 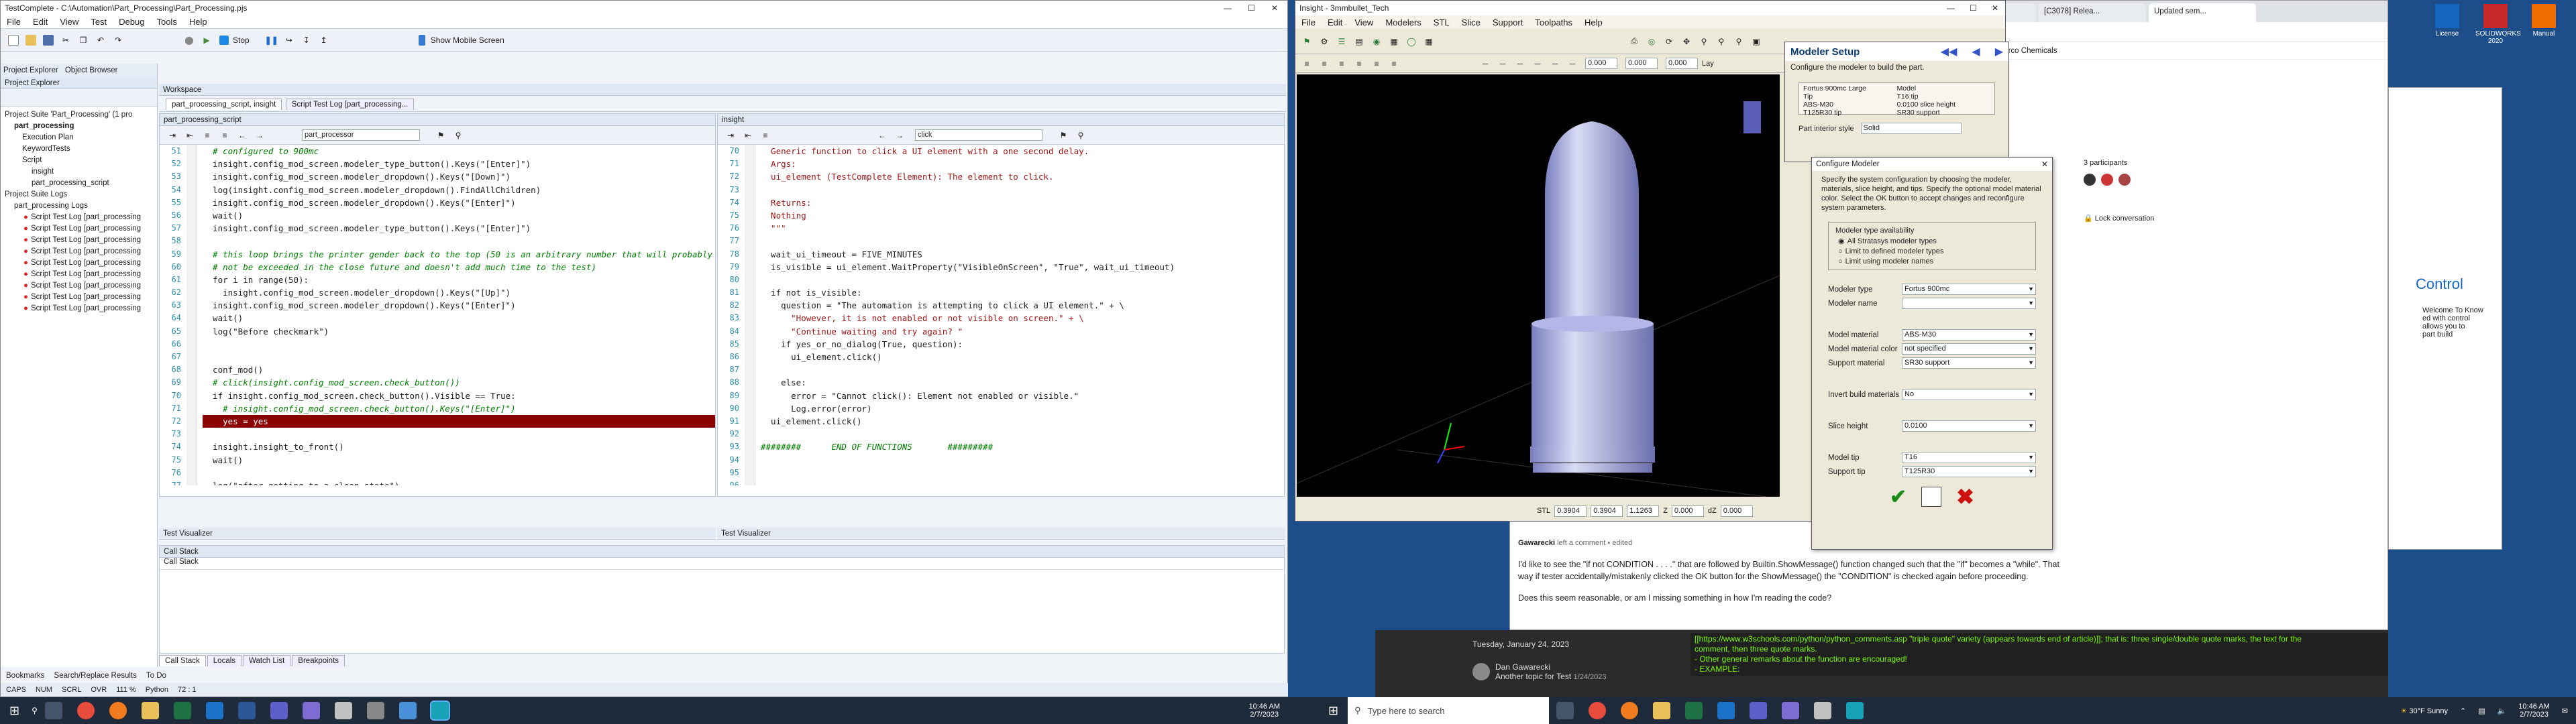 What do you see at coordinates (1898, 497) in the screenshot?
I see `ok-check-icon: ✔` at bounding box center [1898, 497].